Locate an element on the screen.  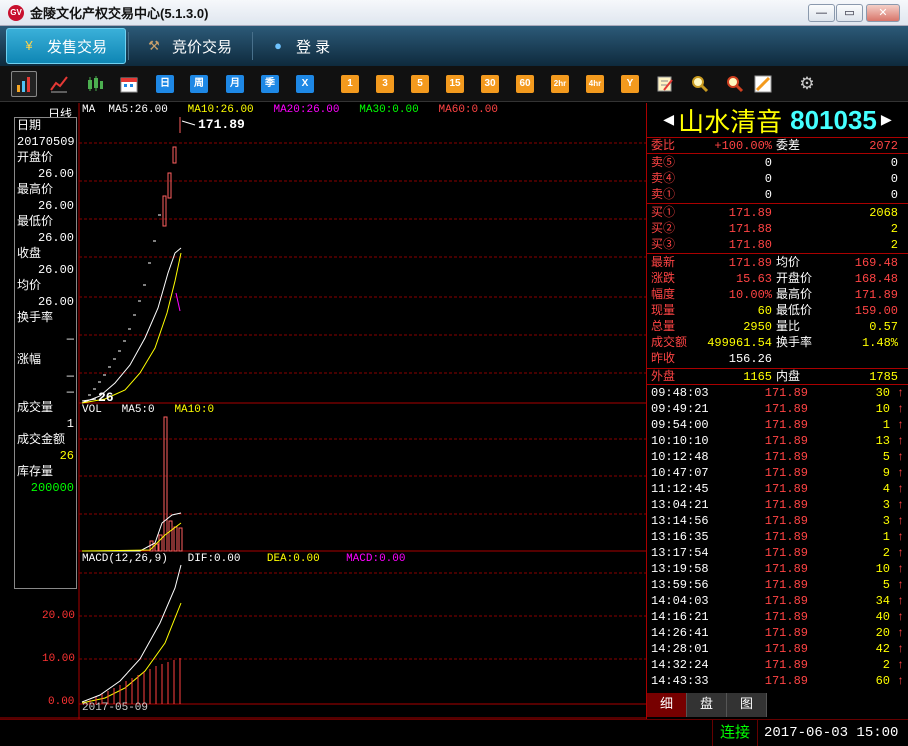
close-button: ✕ is located at coordinates (883, 13).